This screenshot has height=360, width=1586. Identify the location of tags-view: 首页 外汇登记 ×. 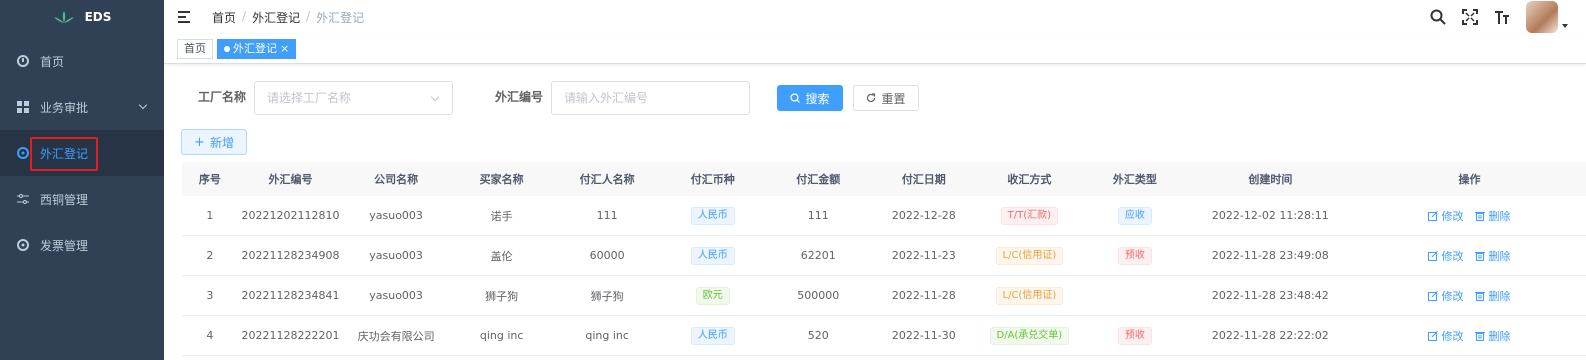
(875, 49).